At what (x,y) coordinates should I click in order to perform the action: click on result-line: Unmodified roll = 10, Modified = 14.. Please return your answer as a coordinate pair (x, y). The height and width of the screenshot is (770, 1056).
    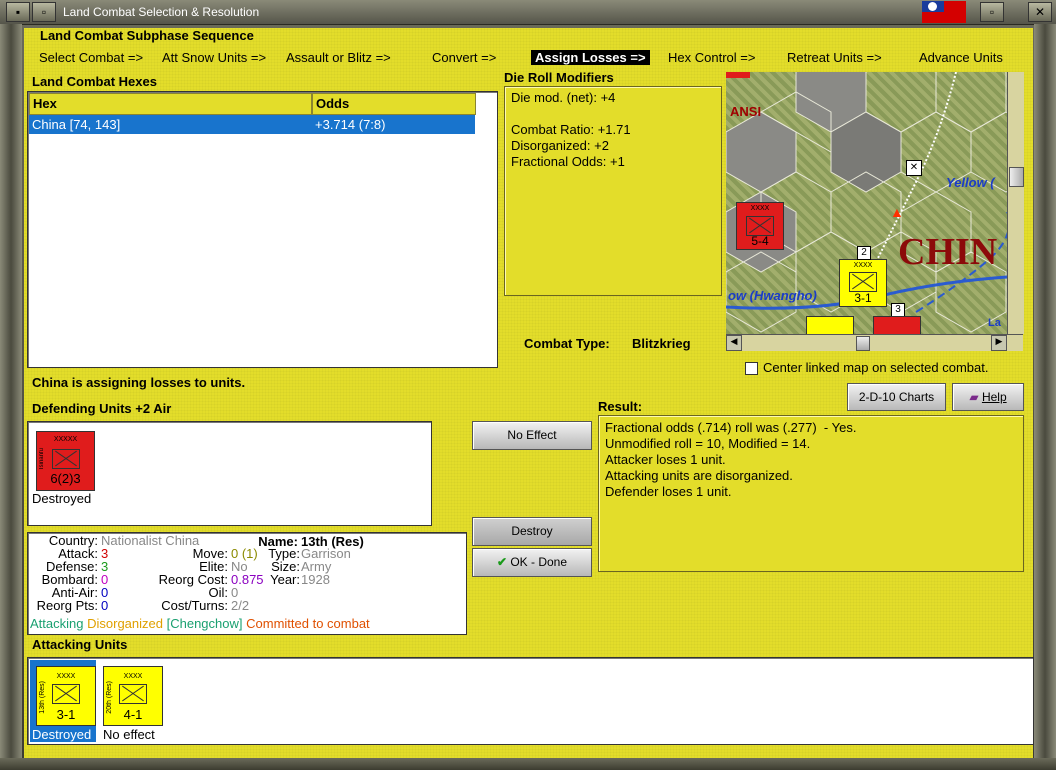
    Looking at the image, I should click on (708, 443).